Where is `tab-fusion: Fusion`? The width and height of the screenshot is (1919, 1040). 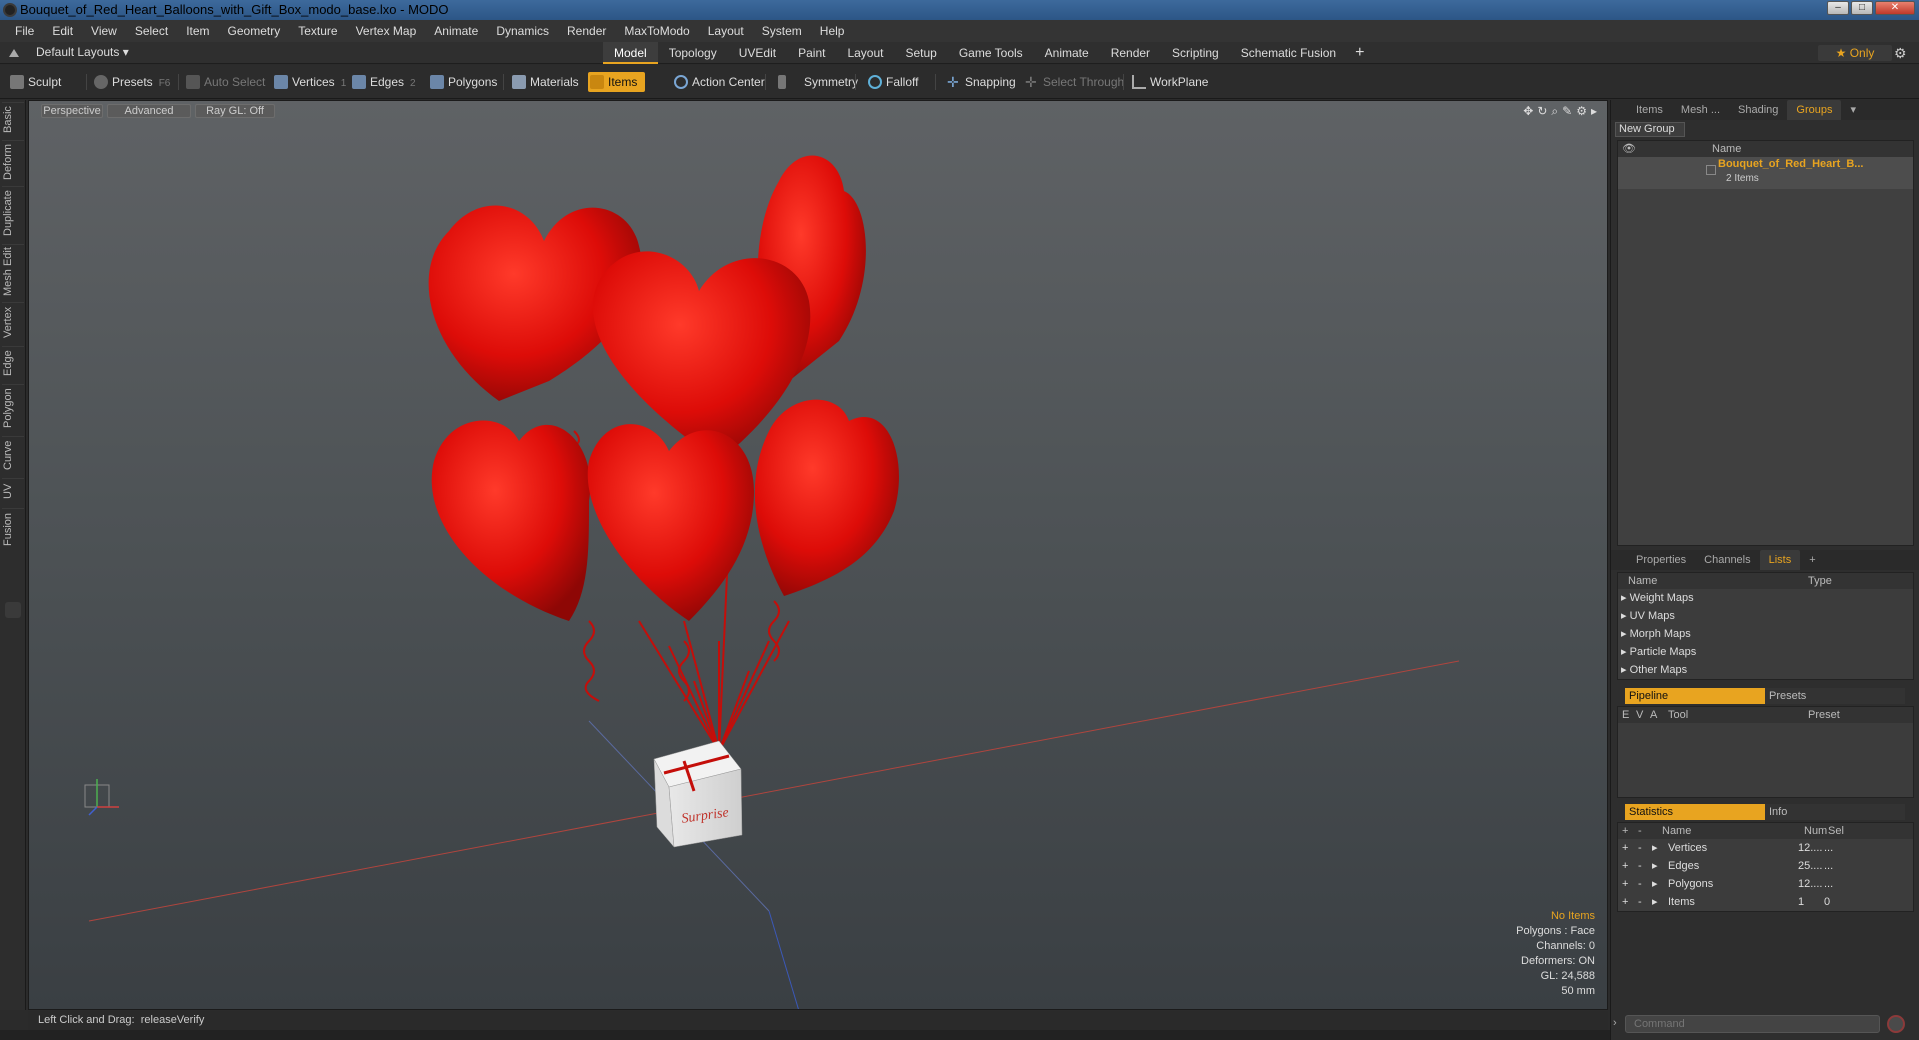 tab-fusion: Fusion is located at coordinates (13, 529).